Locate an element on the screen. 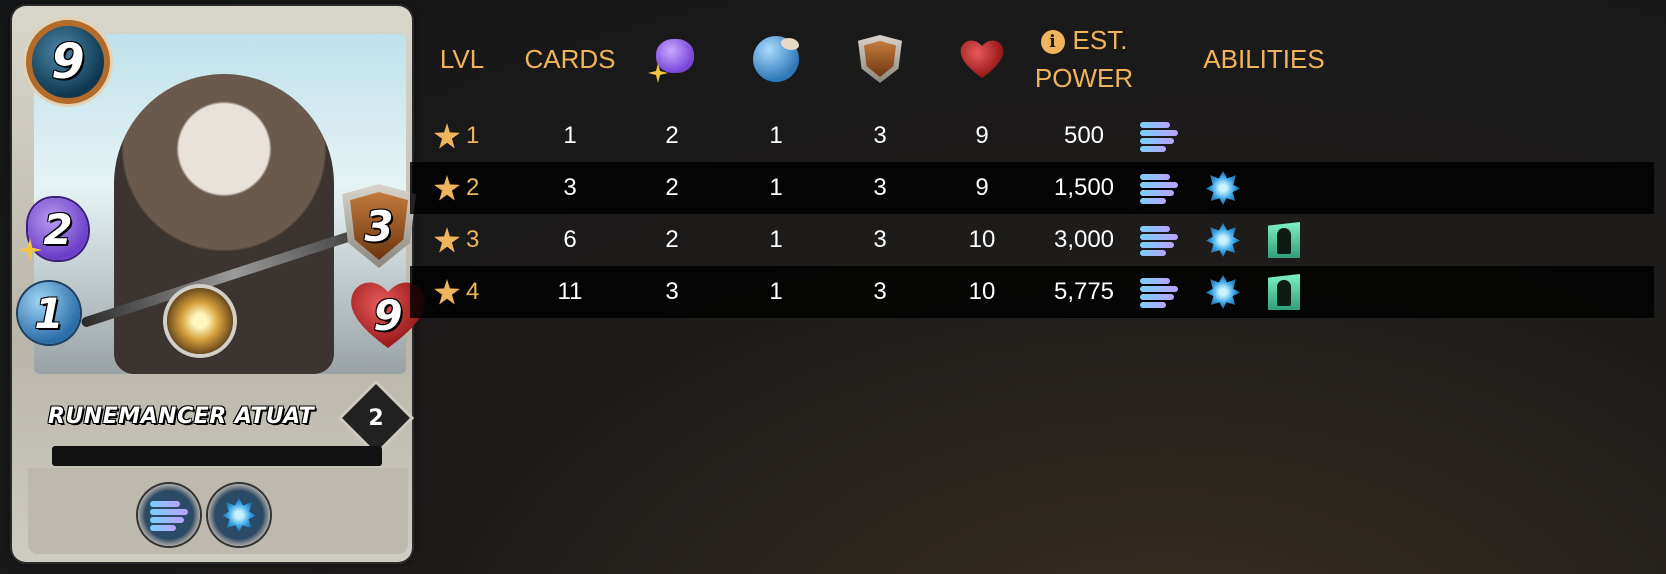 Image resolution: width=1666 pixels, height=574 pixels. table-header: LVL CARDS i EST. POWER ABILITIES is located at coordinates (1044, 59).